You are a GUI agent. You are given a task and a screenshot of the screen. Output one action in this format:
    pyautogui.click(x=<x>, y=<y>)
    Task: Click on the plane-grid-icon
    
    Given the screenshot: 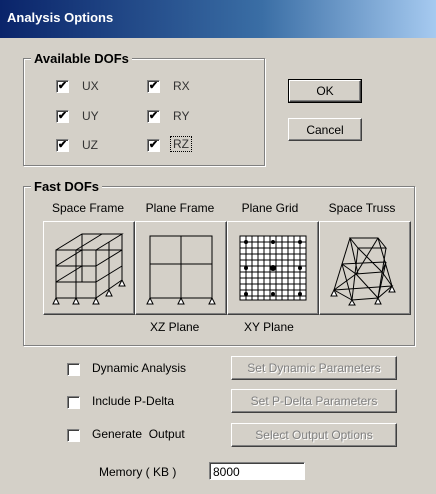 What is the action you would take?
    pyautogui.click(x=273, y=268)
    